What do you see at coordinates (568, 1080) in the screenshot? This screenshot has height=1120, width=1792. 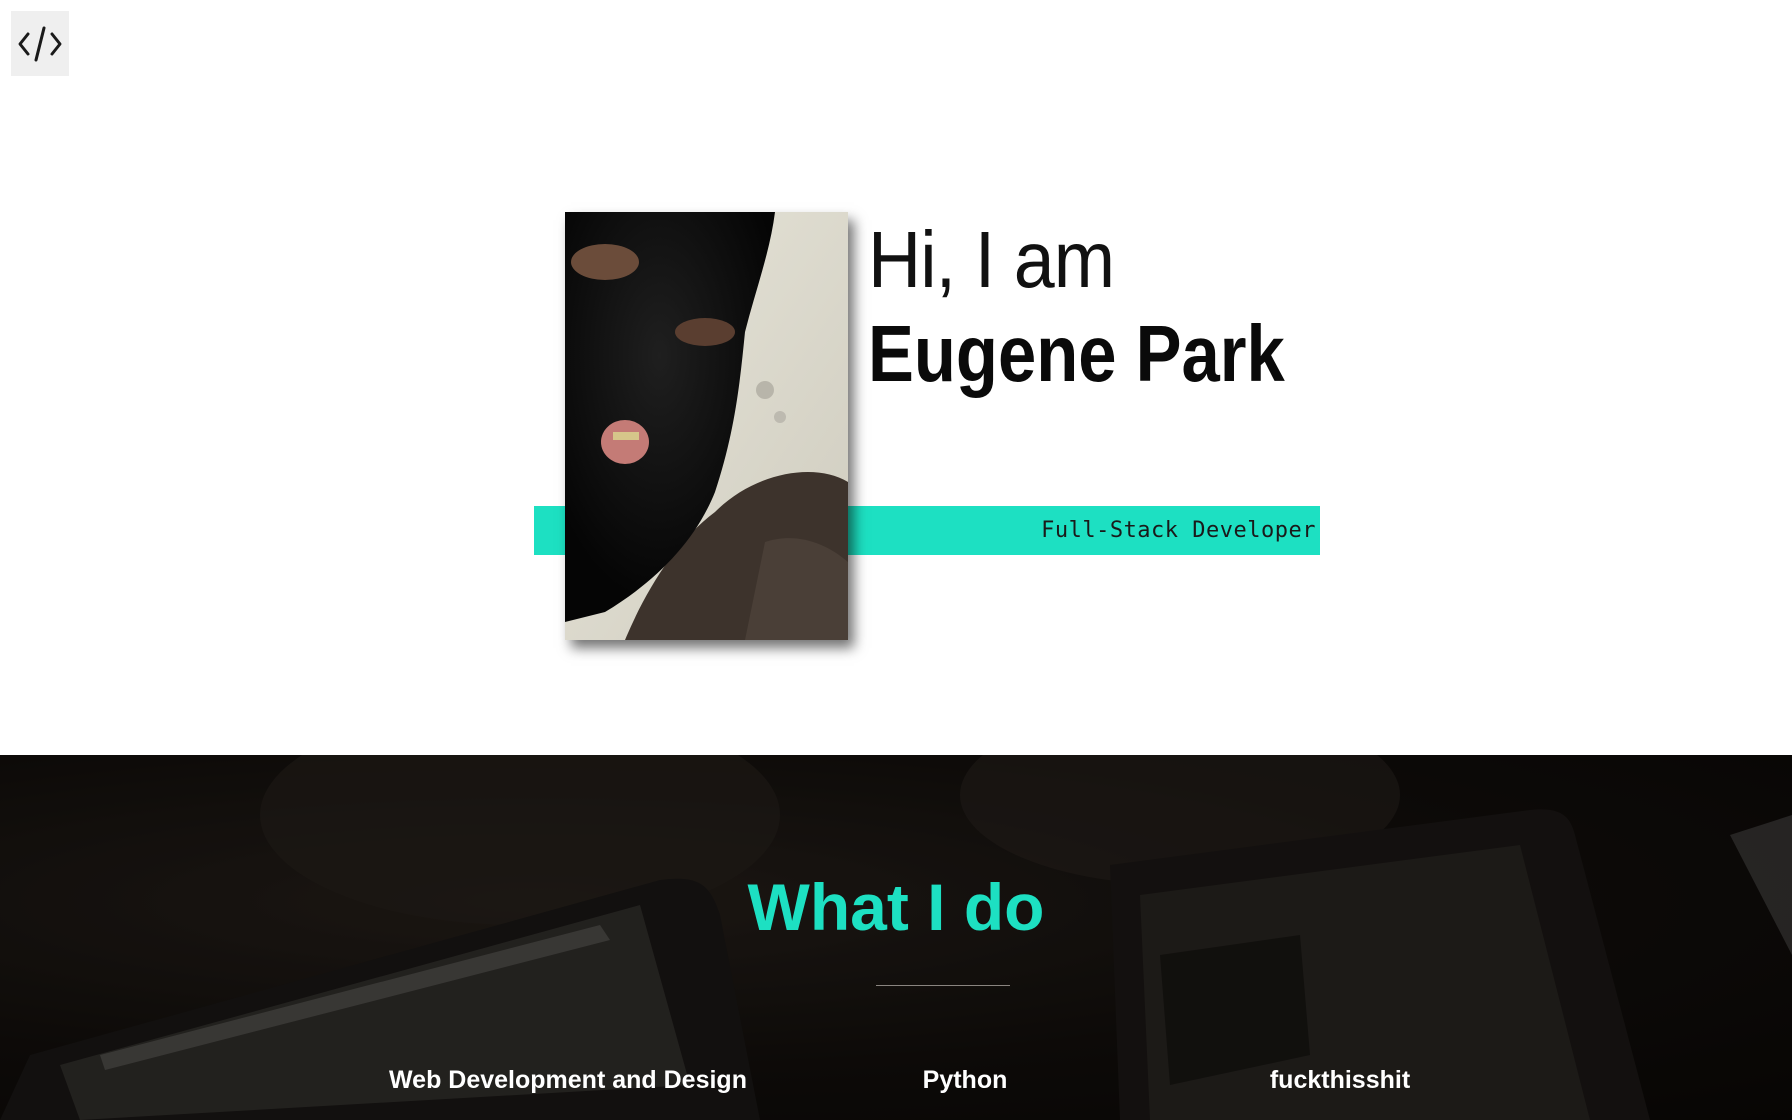 I see `service-item-web-development: Web Development and Design` at bounding box center [568, 1080].